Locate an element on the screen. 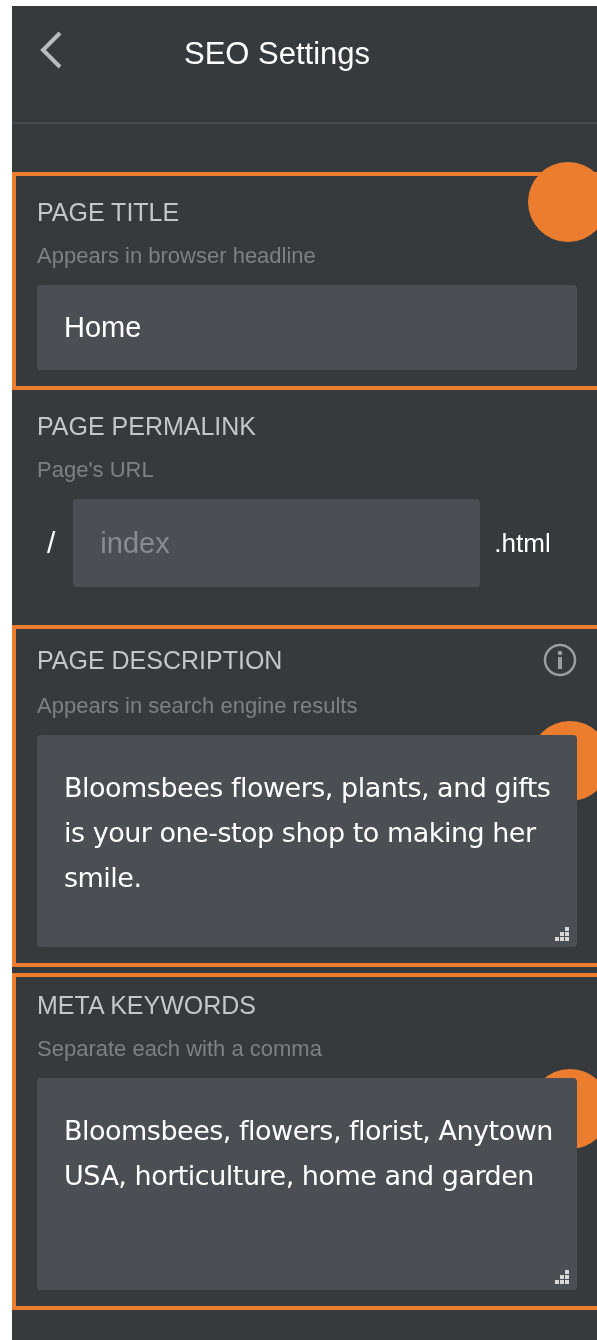 Image resolution: width=597 pixels, height=1340 pixels. info-icon is located at coordinates (560, 660).